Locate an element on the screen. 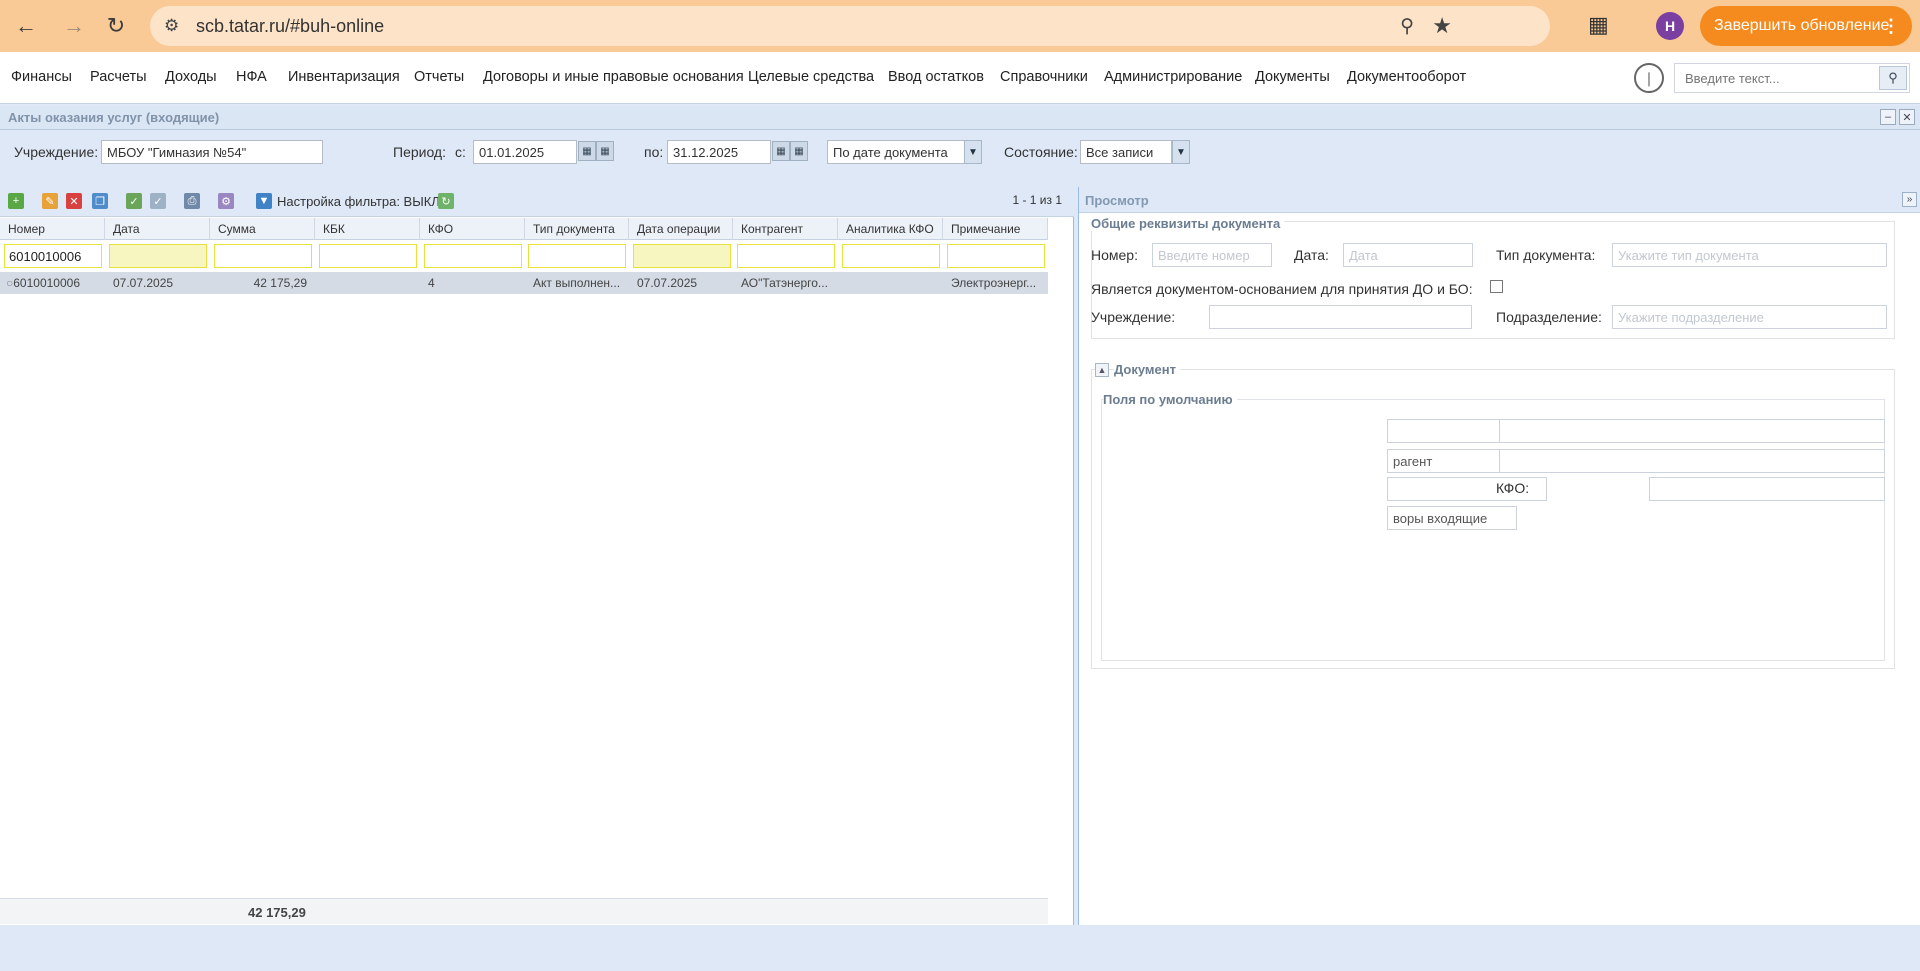 This screenshot has height=971, width=1920. print-icon: ⎙ is located at coordinates (192, 201).